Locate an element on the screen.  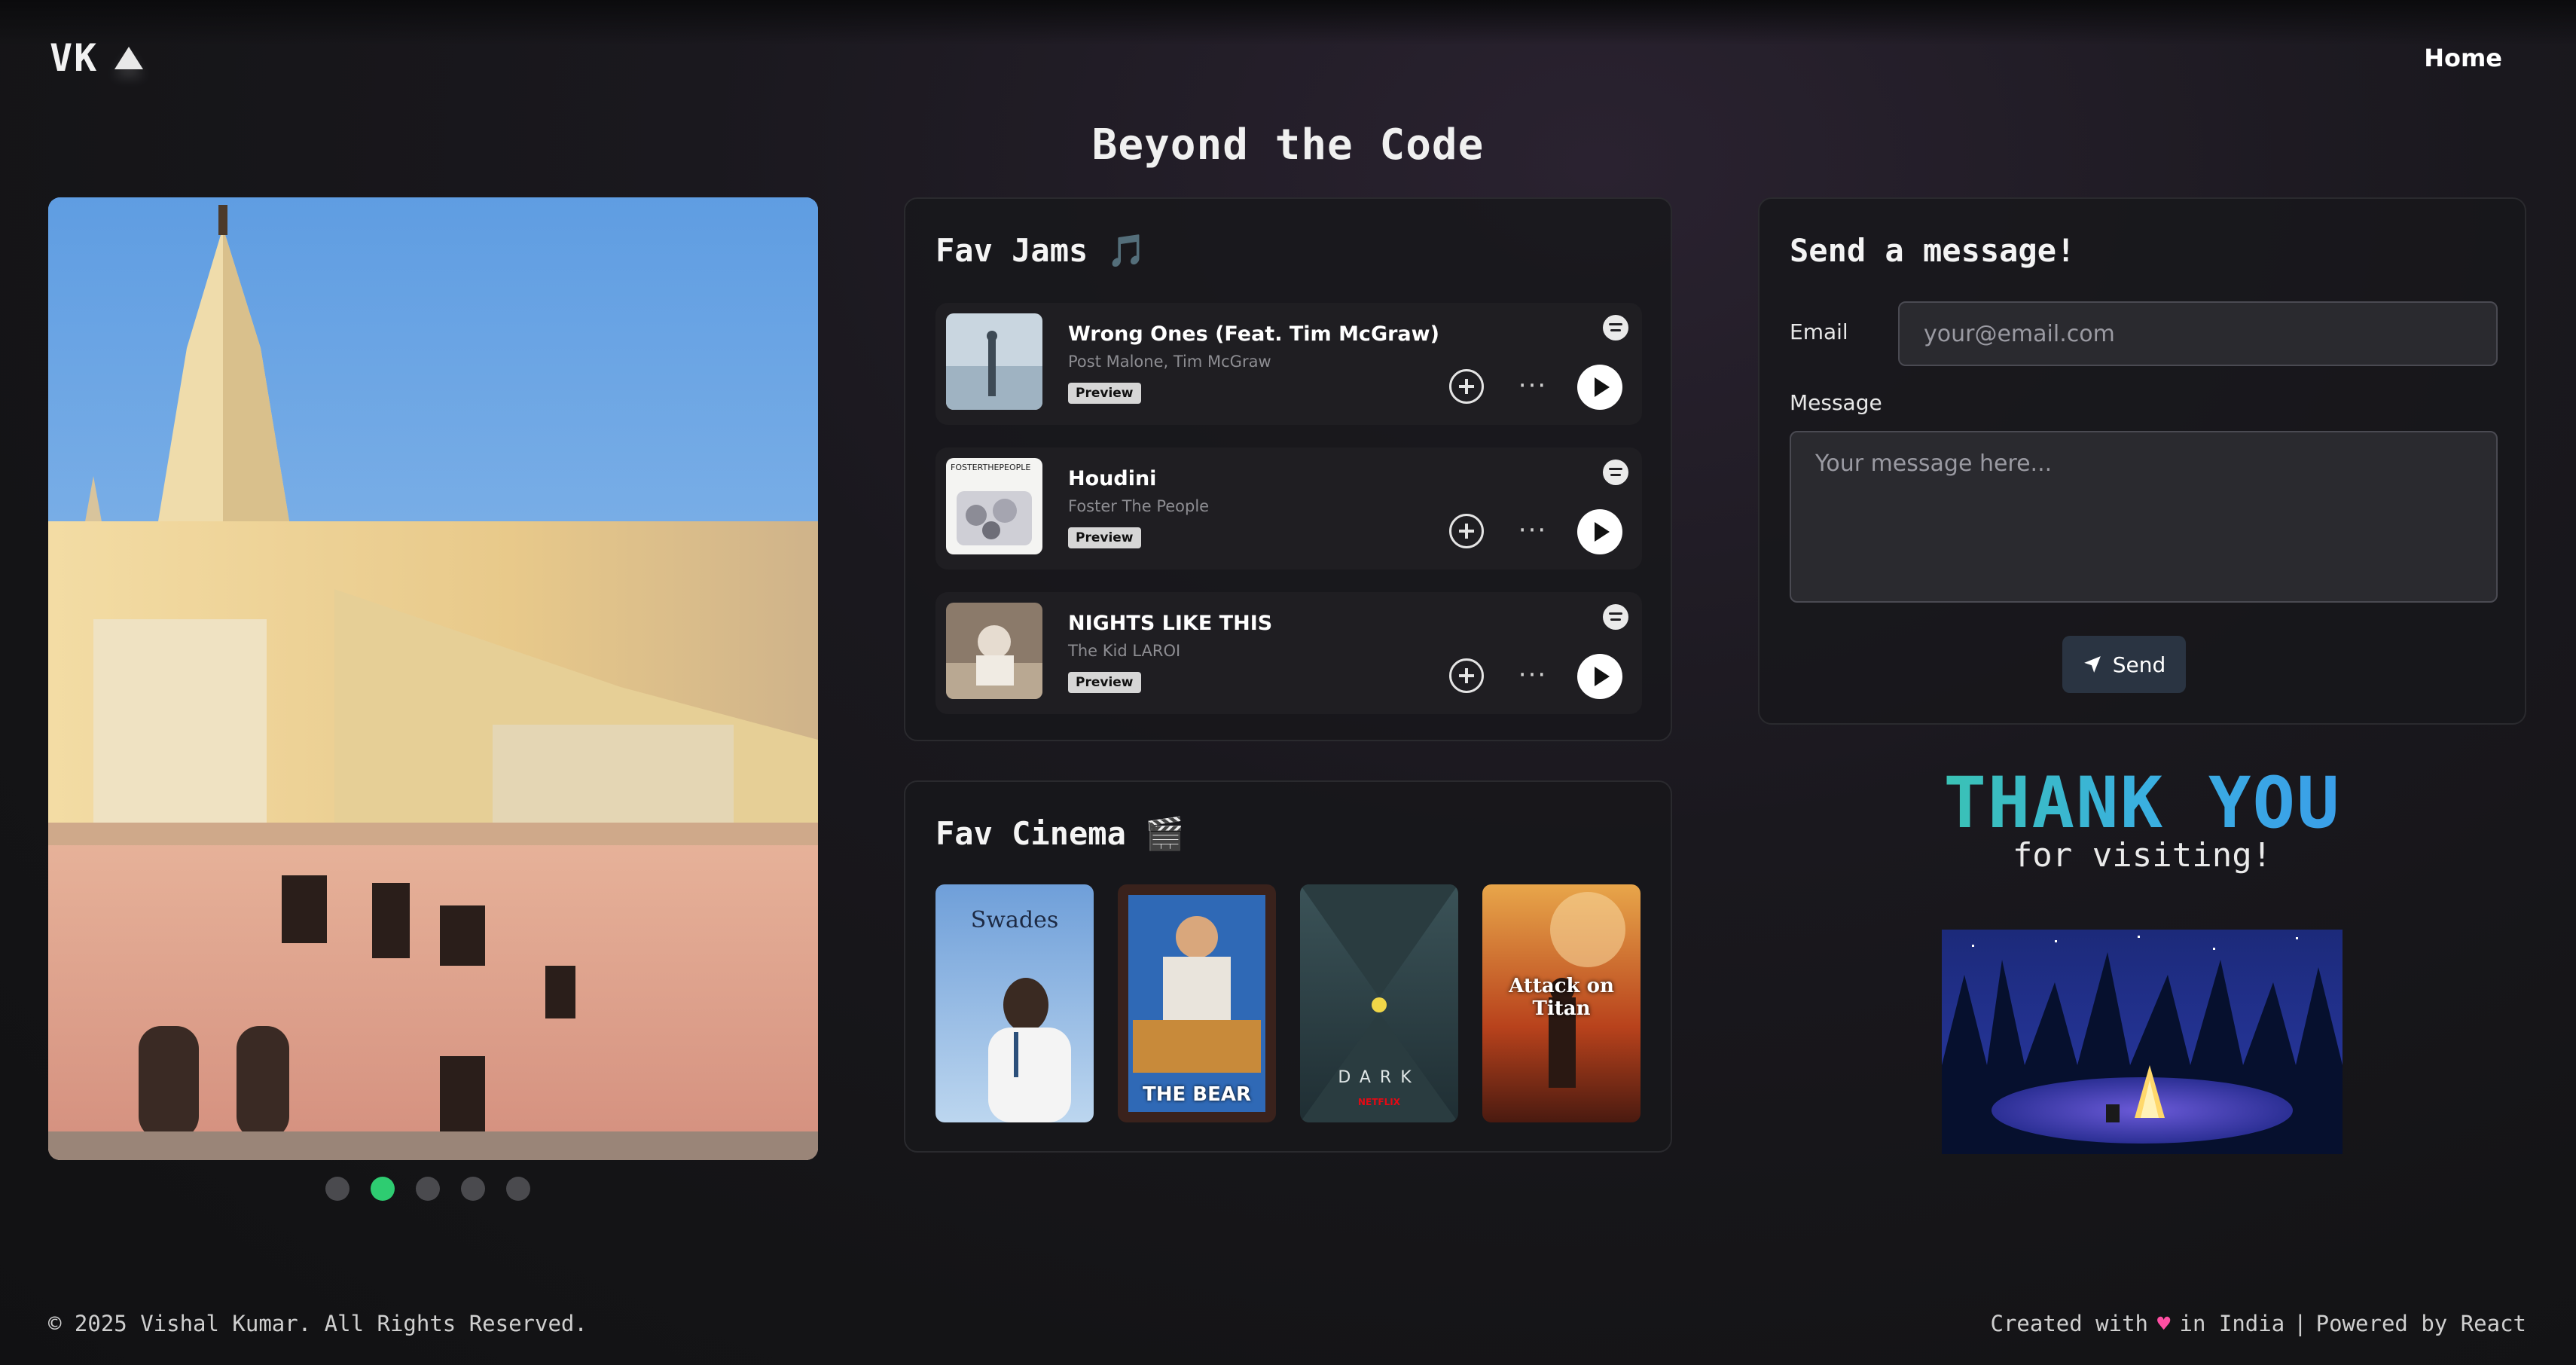
send-button: Send is located at coordinates (2124, 664).